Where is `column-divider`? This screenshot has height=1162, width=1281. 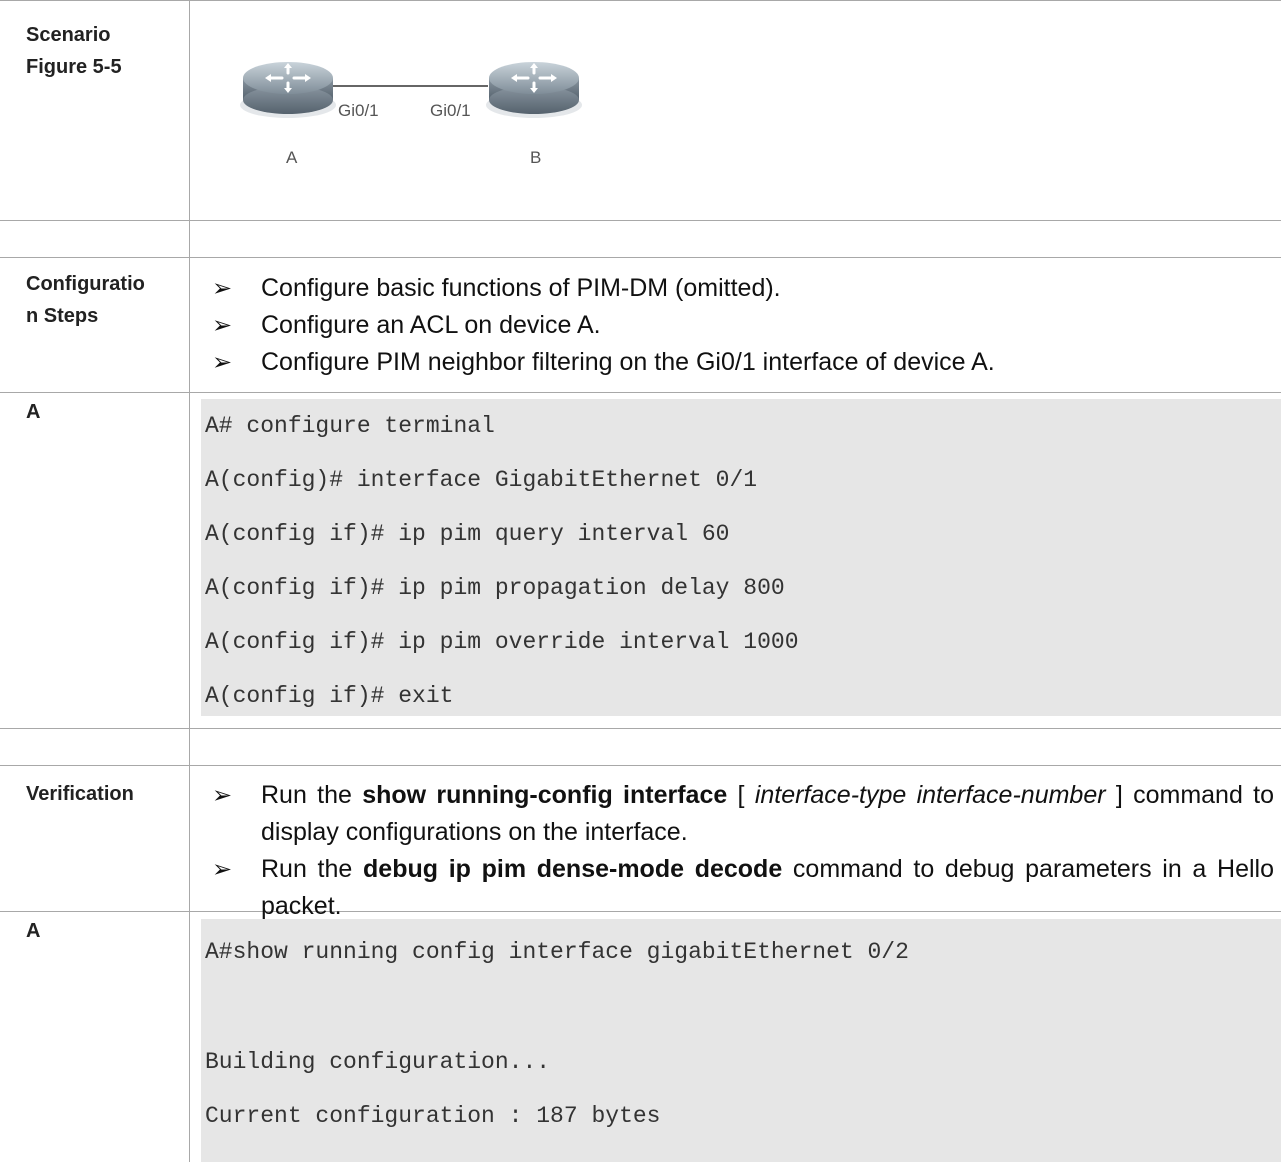
column-divider is located at coordinates (189, 581).